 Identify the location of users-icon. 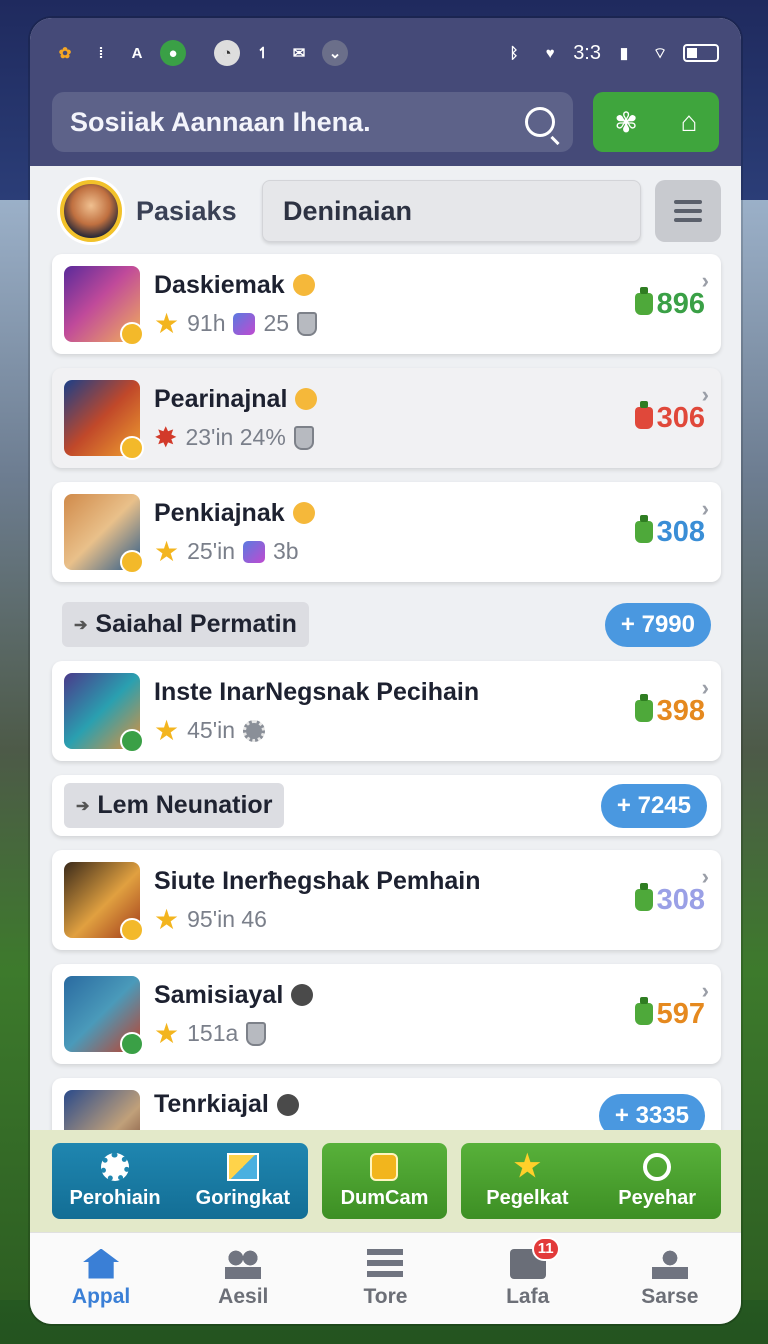
(243, 1263).